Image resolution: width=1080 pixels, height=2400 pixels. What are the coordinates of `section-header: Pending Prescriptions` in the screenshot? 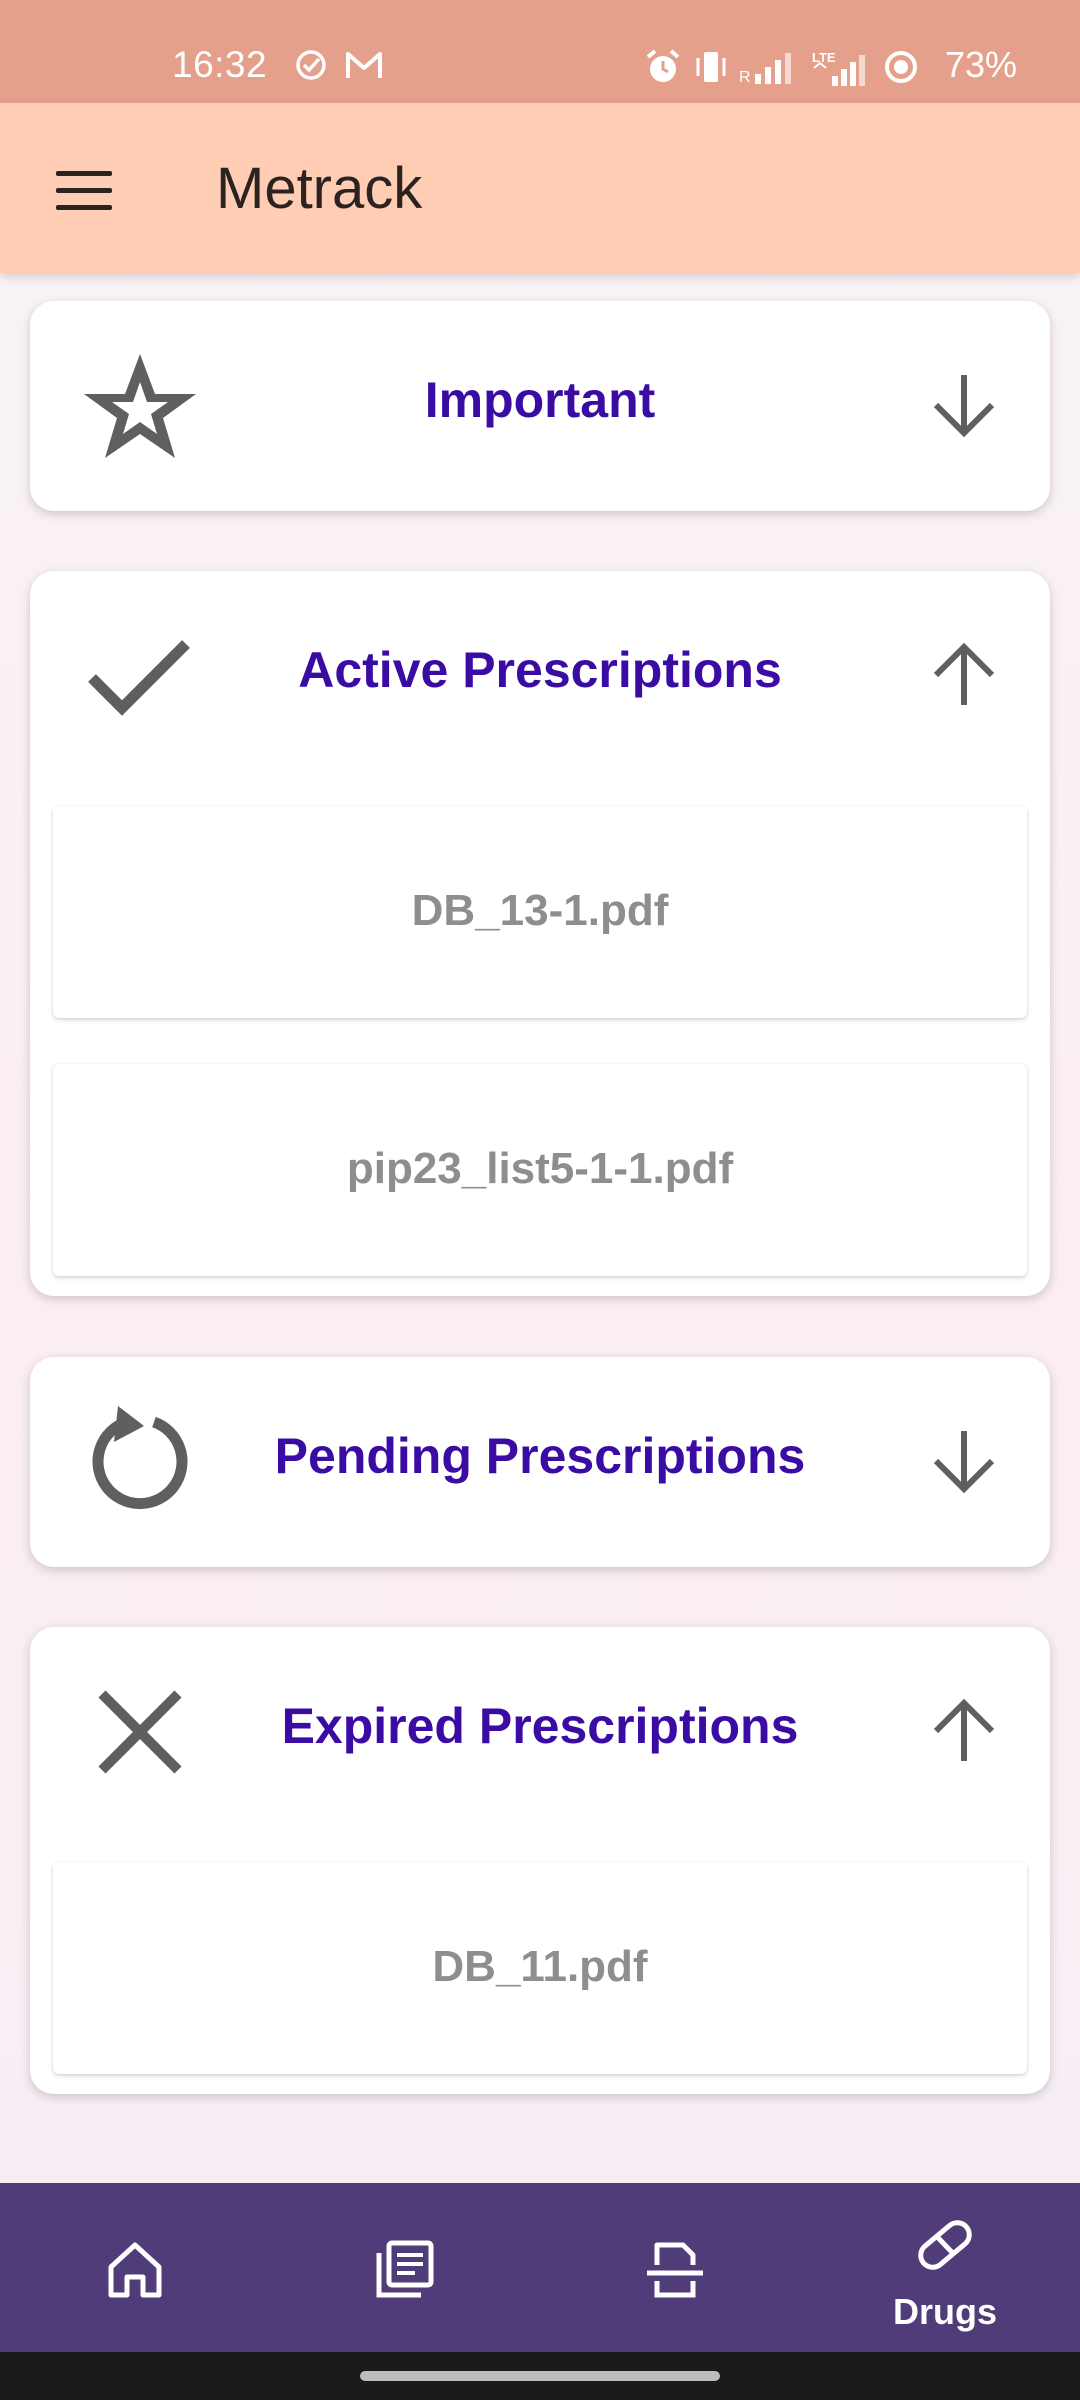 It's located at (540, 1462).